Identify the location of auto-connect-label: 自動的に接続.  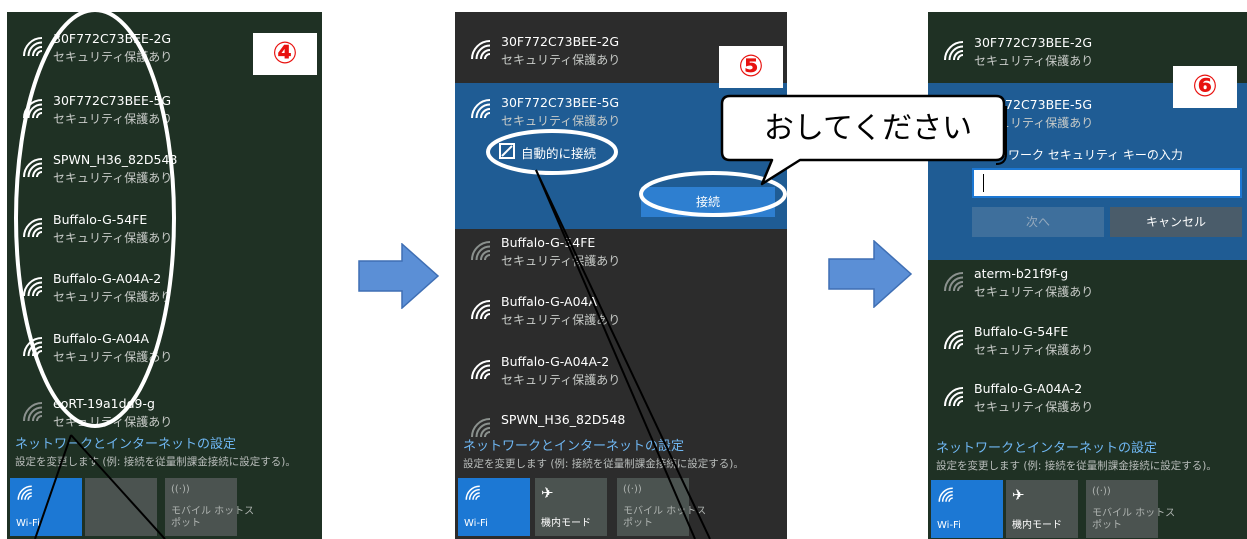
(559, 153).